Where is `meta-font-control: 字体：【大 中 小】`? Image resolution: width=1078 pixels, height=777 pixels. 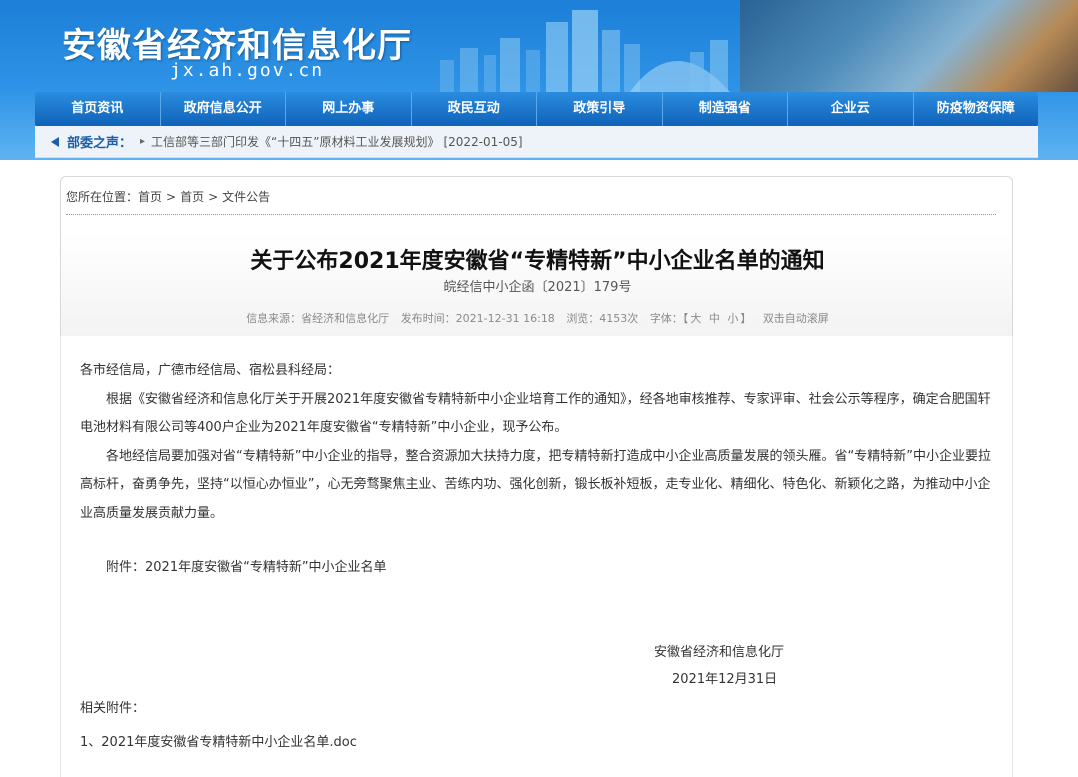
meta-font-control: 字体：【大 中 小】 is located at coordinates (701, 318).